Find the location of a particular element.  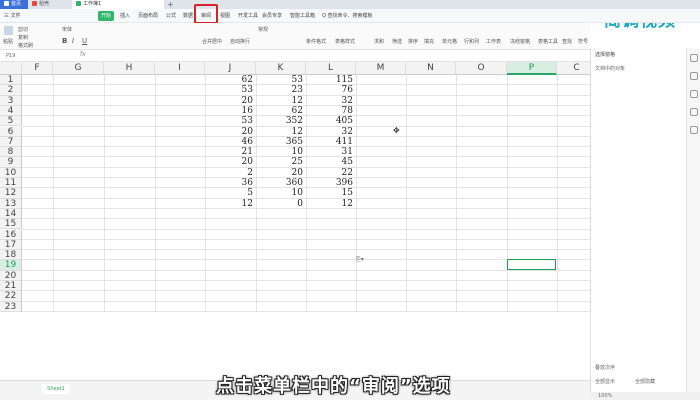

show-all-button: 全部显示 is located at coordinates (605, 381).